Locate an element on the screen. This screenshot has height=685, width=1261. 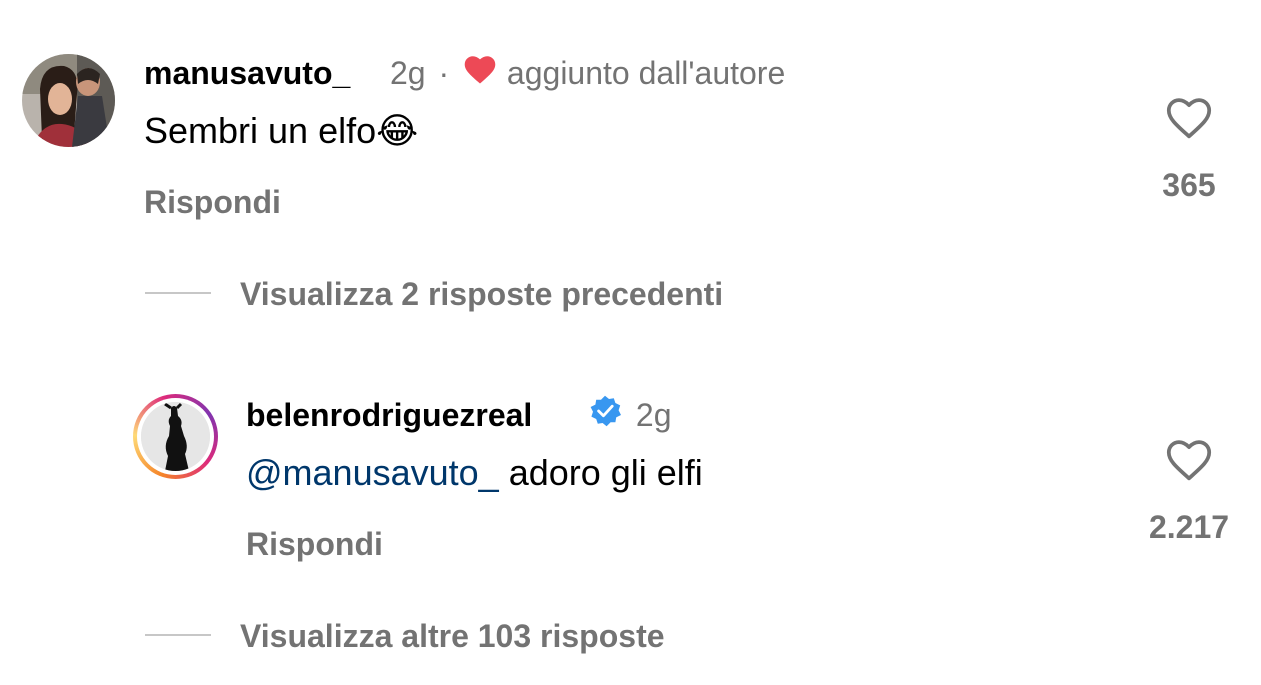
laughing-emoji: 😂 is located at coordinates (397, 130).